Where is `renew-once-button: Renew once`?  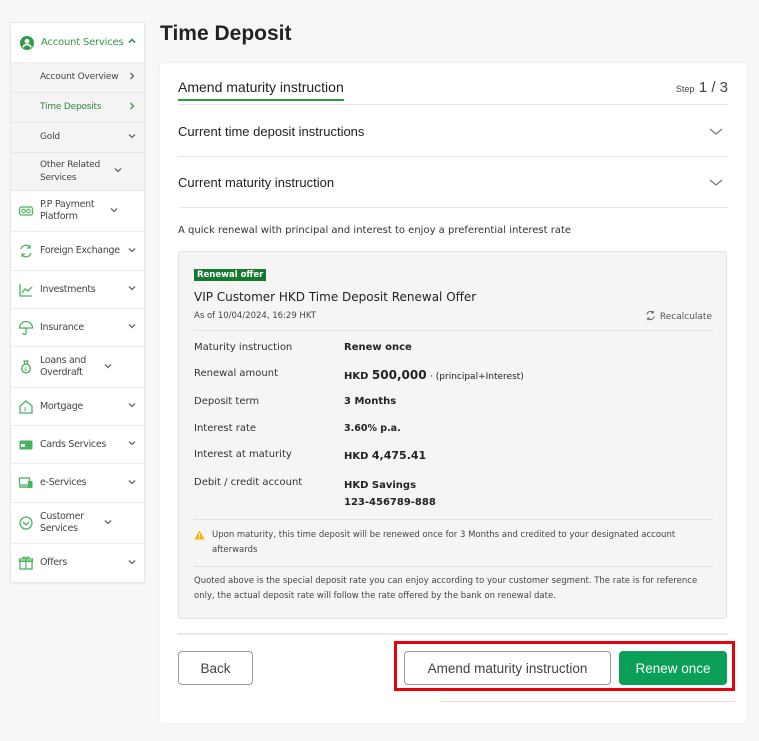
renew-once-button: Renew once is located at coordinates (673, 668).